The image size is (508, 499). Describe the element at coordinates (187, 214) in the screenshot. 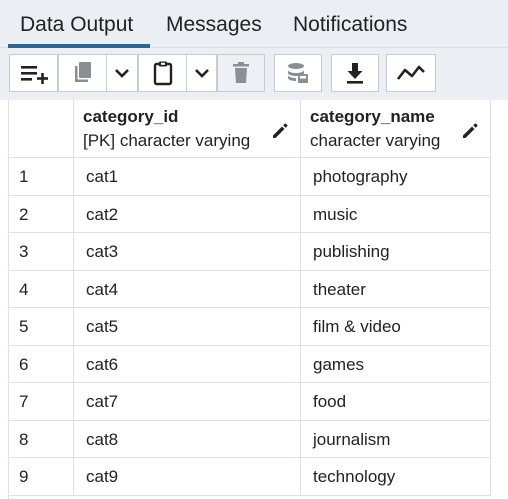

I see `cell-category-id: cat2` at that location.